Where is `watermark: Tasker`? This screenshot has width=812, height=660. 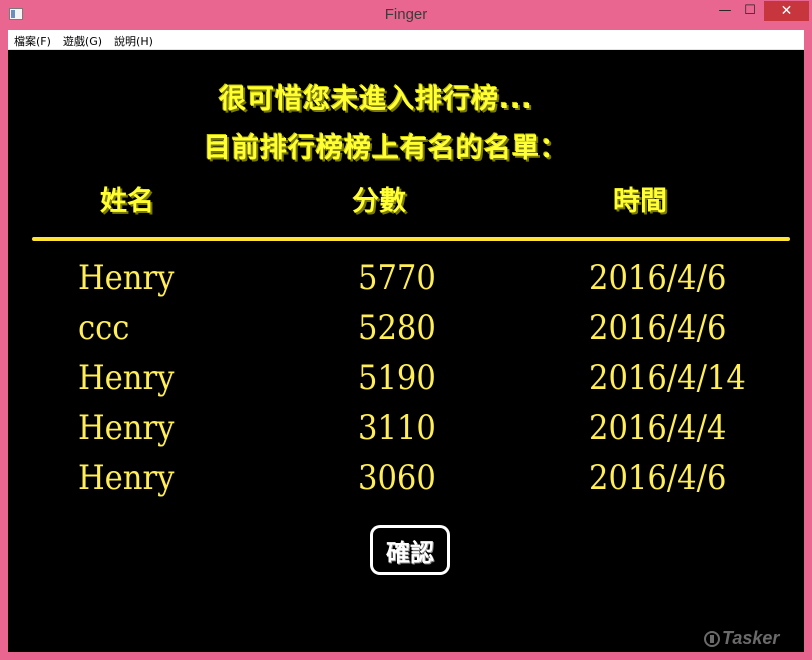
watermark: Tasker is located at coordinates (741, 638).